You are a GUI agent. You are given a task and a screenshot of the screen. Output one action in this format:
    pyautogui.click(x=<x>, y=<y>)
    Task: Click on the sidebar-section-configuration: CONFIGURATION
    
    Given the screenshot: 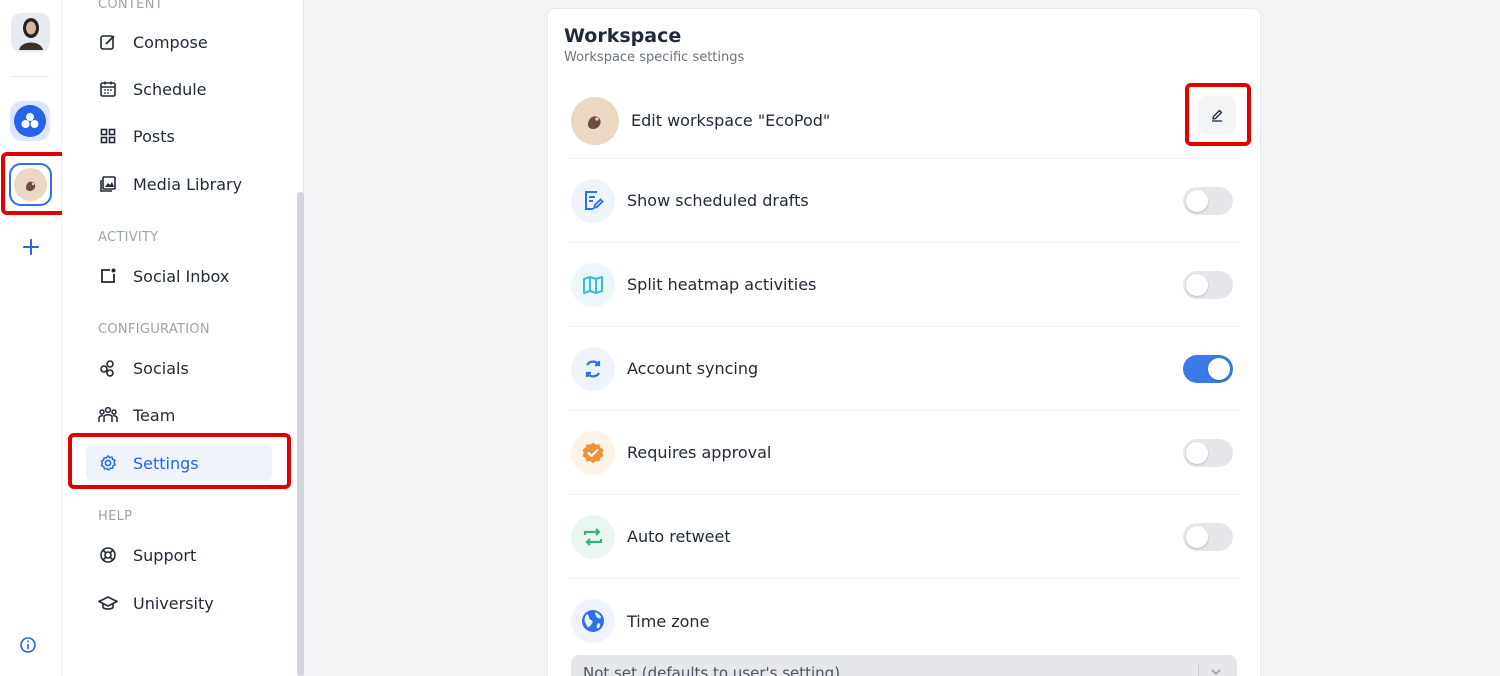 What is the action you would take?
    pyautogui.click(x=154, y=329)
    